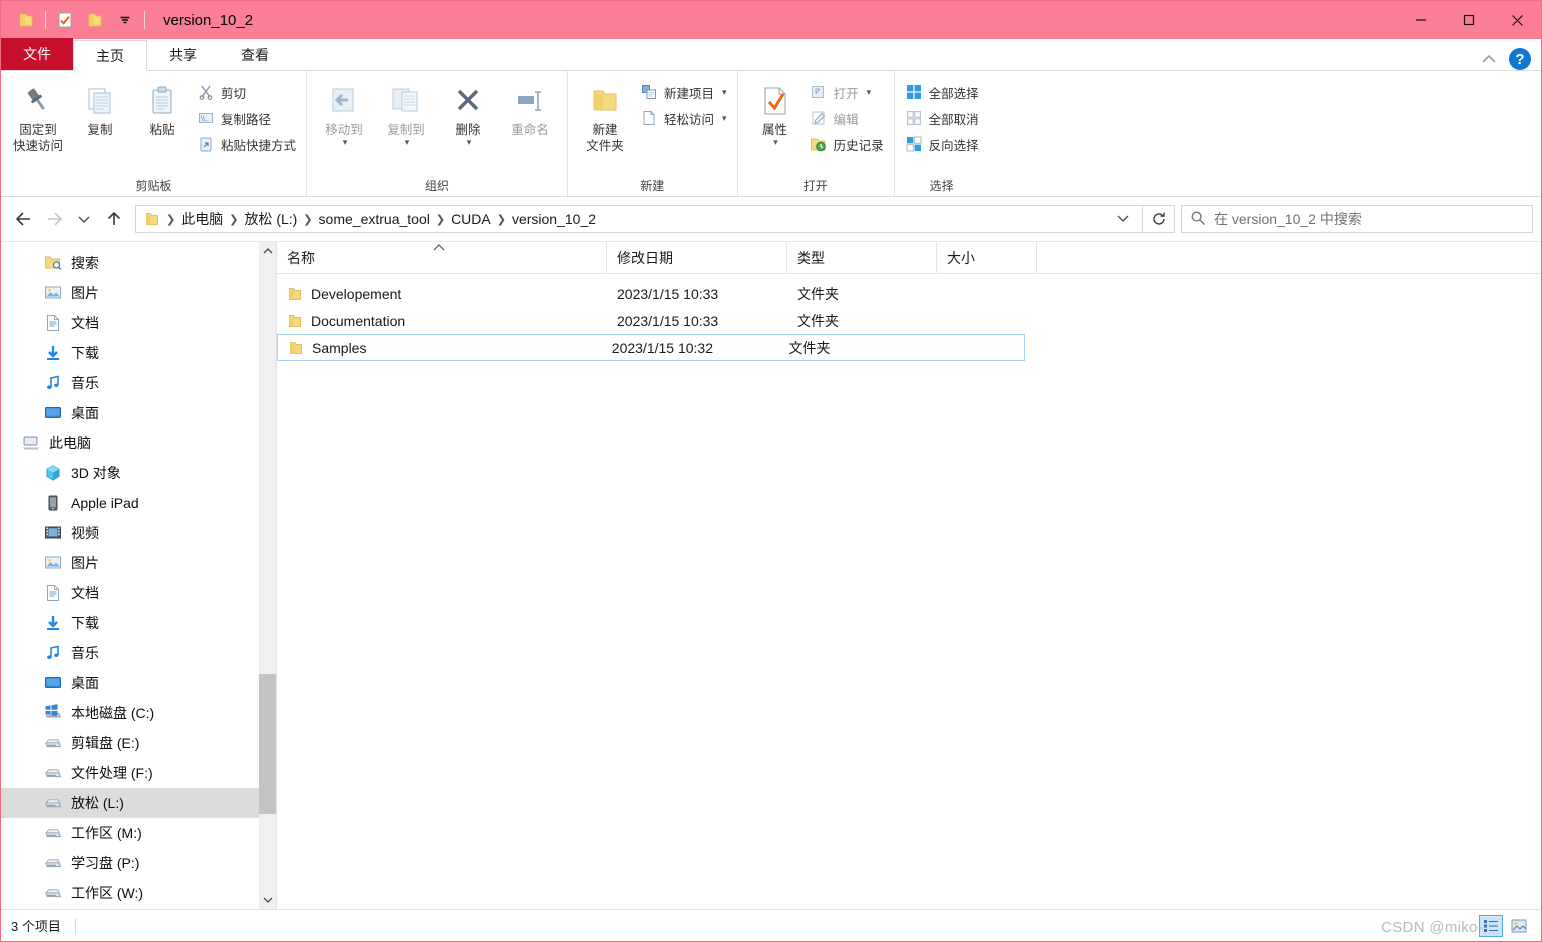 The image size is (1542, 942). I want to click on open-button: 打开 ▾, so click(847, 92).